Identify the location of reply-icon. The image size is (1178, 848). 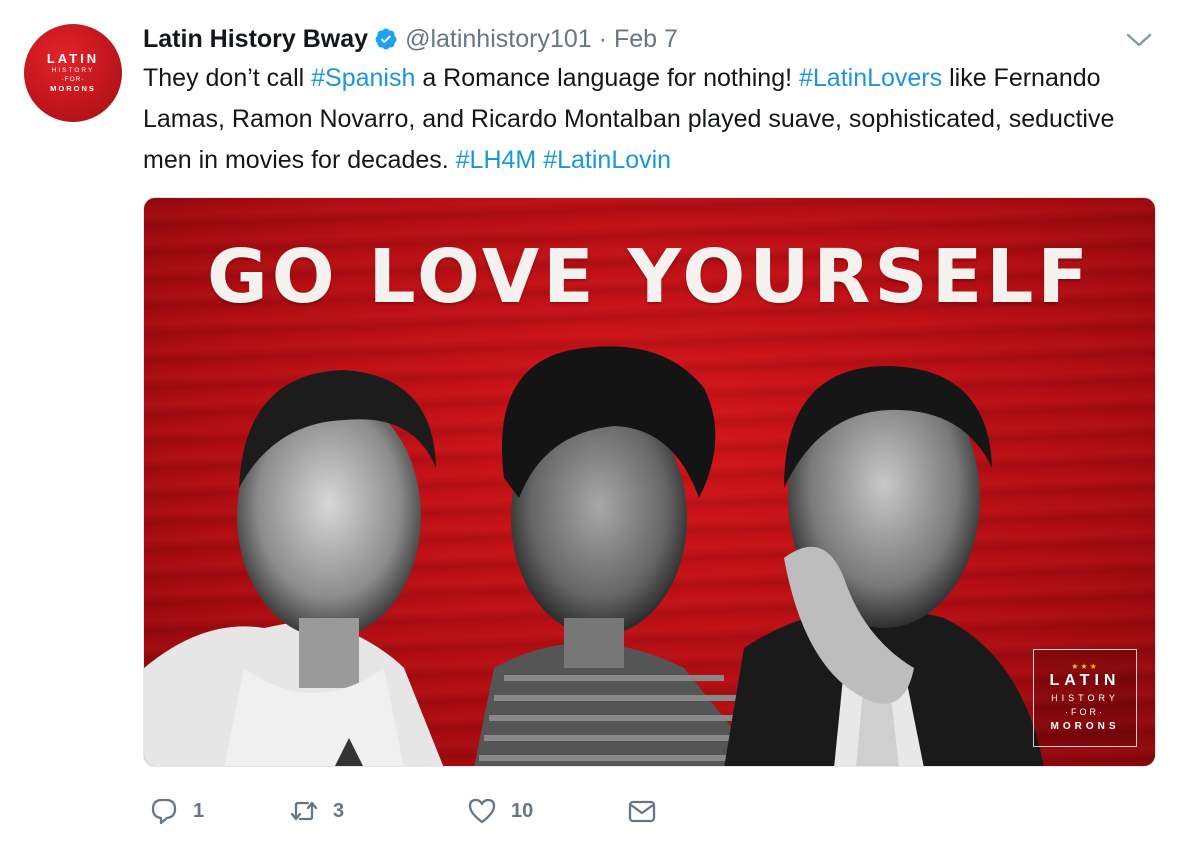
(164, 811).